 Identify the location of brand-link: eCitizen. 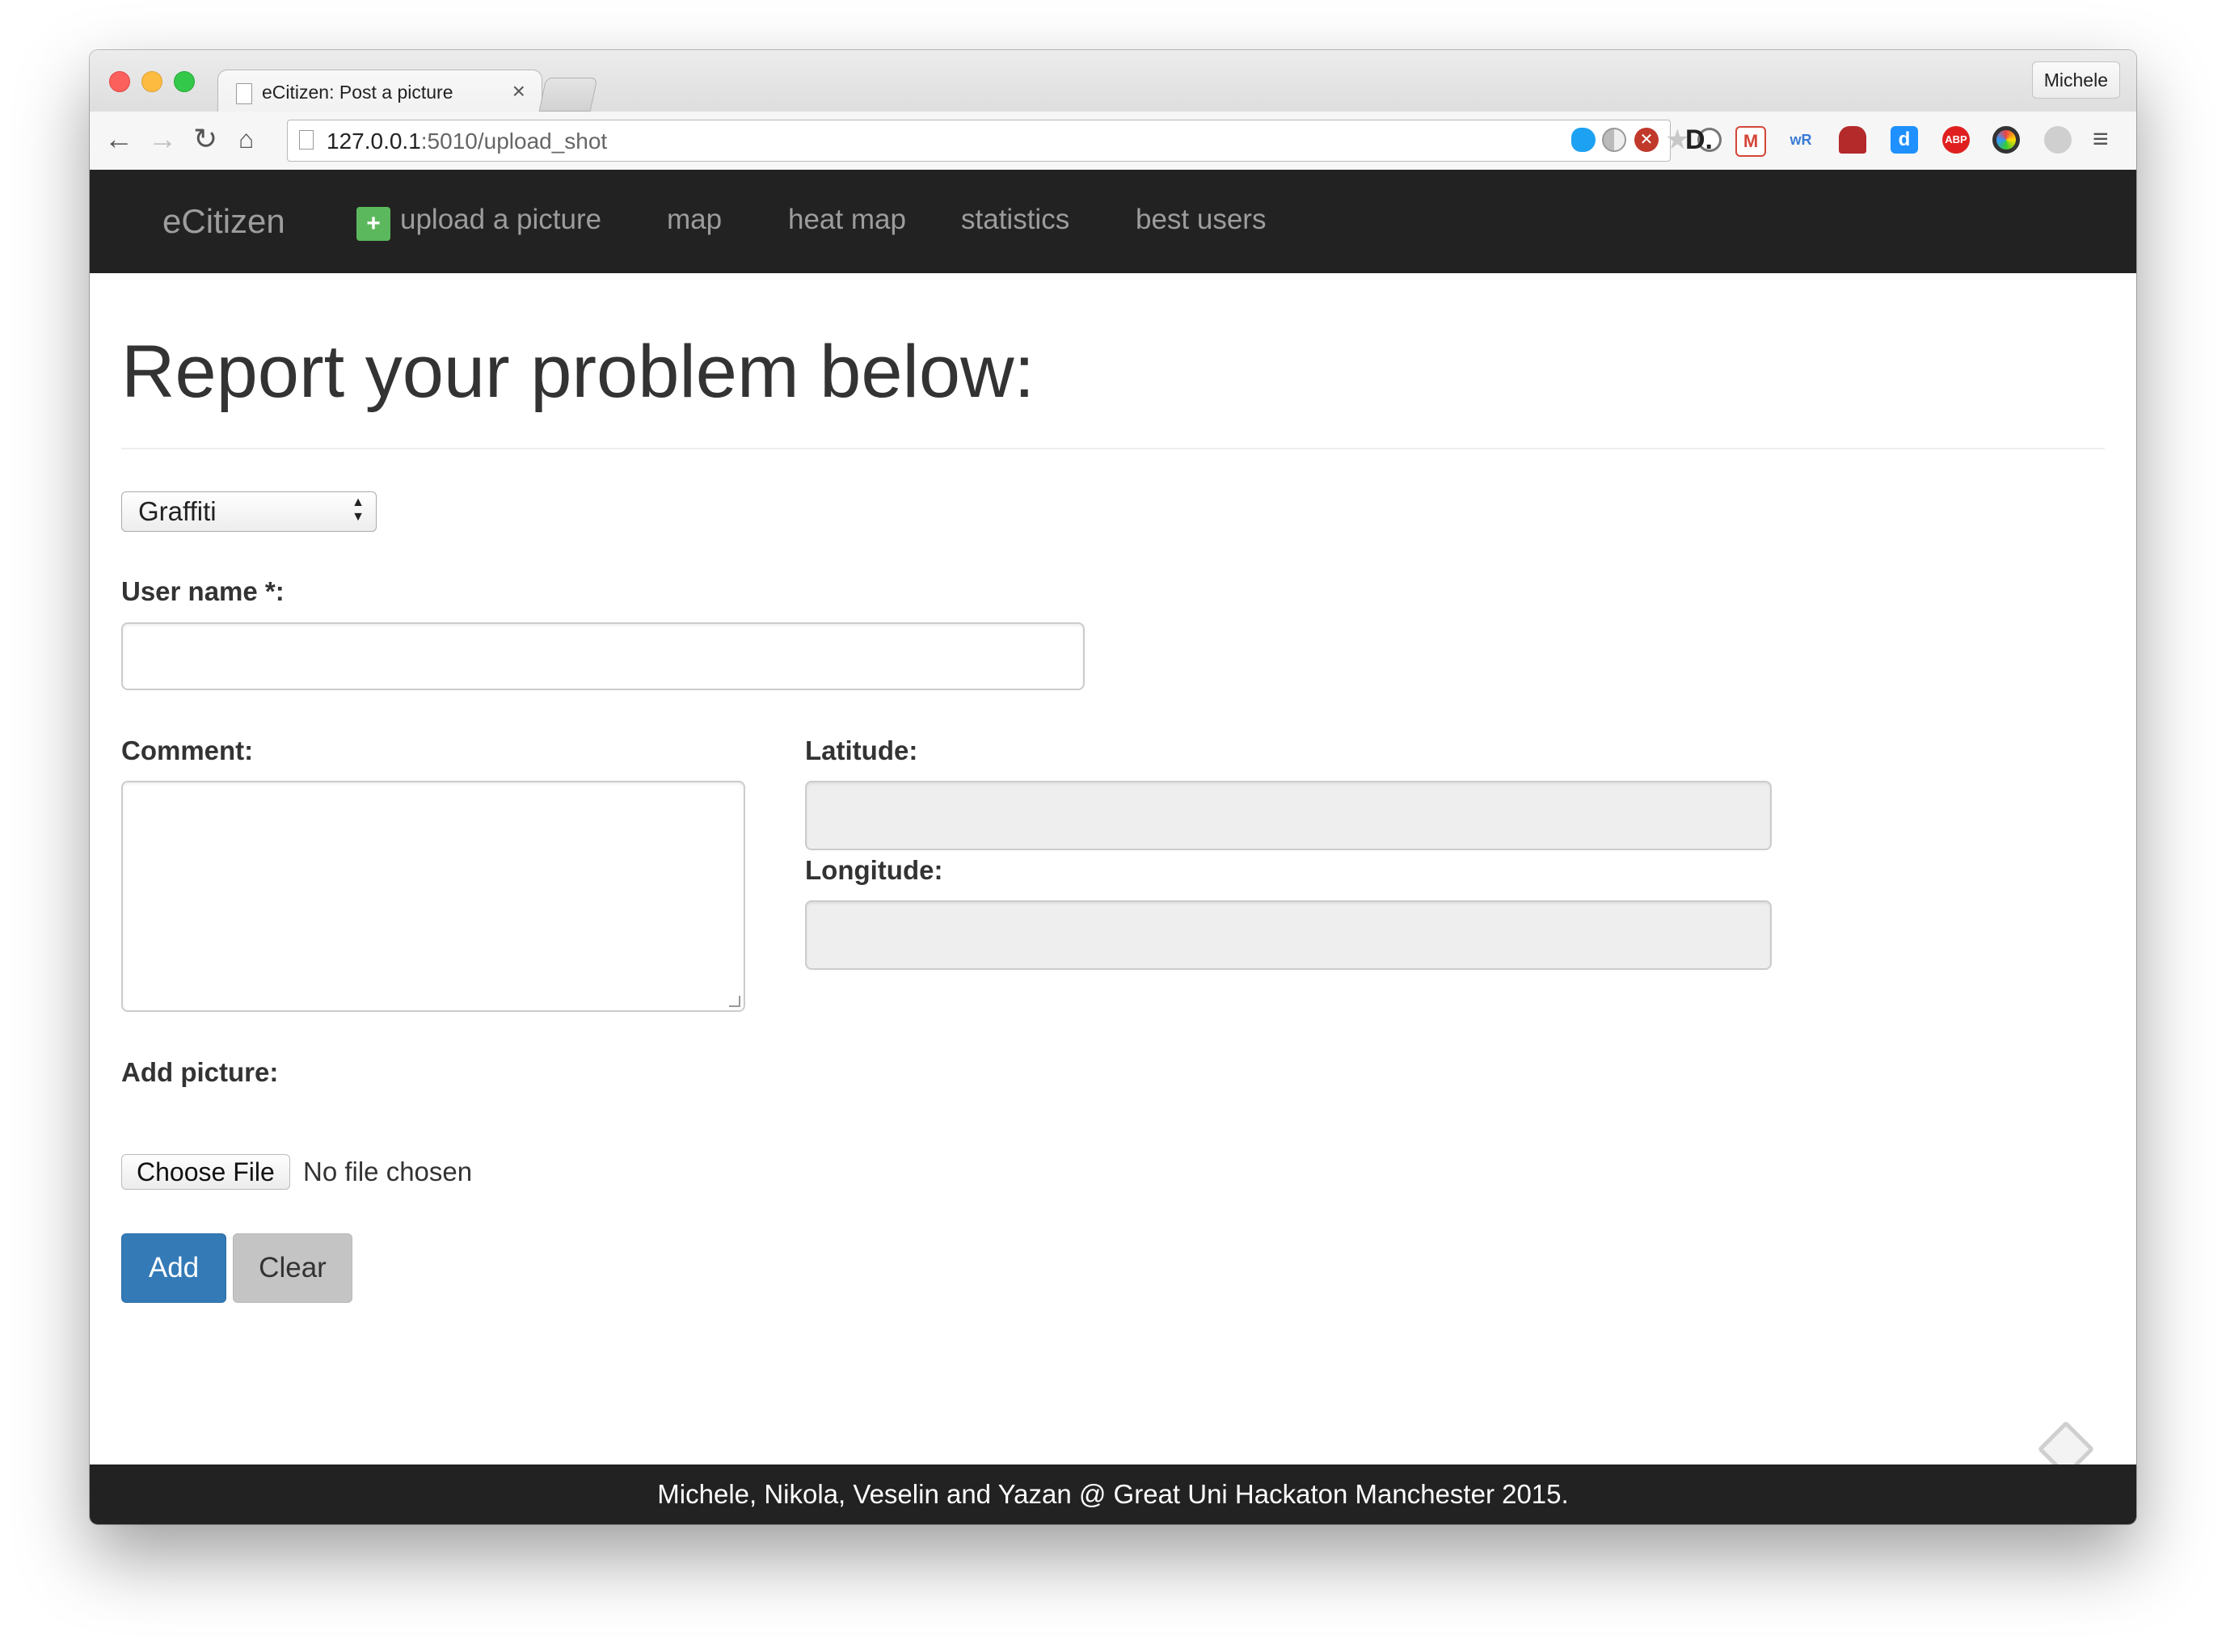
(223, 221).